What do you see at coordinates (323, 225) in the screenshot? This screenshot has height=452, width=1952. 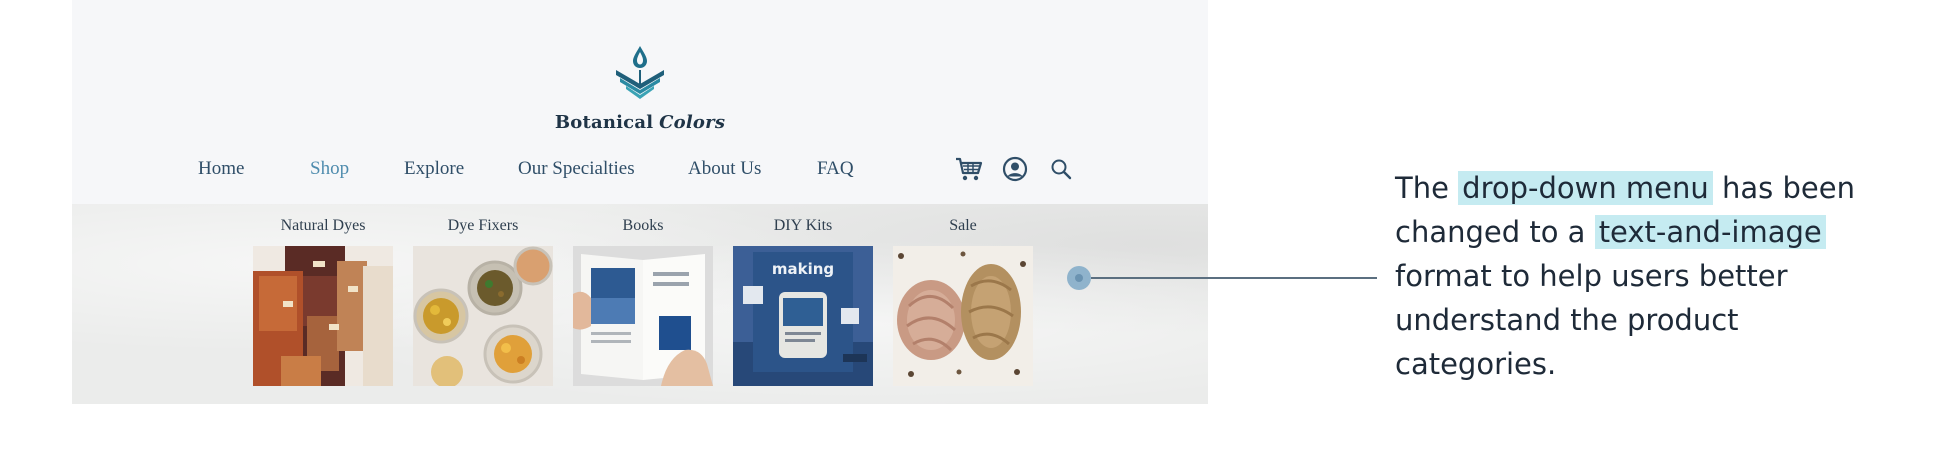 I see `category-label: Natural Dyes` at bounding box center [323, 225].